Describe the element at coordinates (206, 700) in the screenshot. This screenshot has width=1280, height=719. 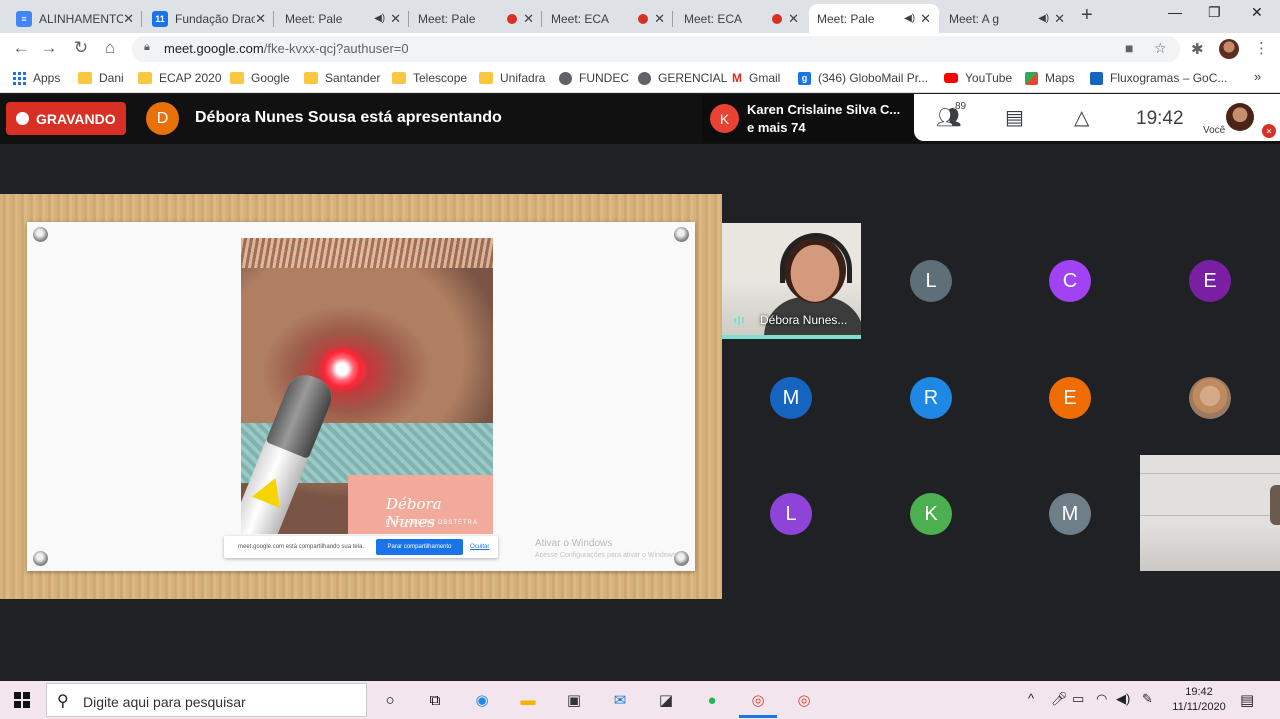
I see `taskbar-search: ⚲ Digite aqui para pesquisar` at that location.